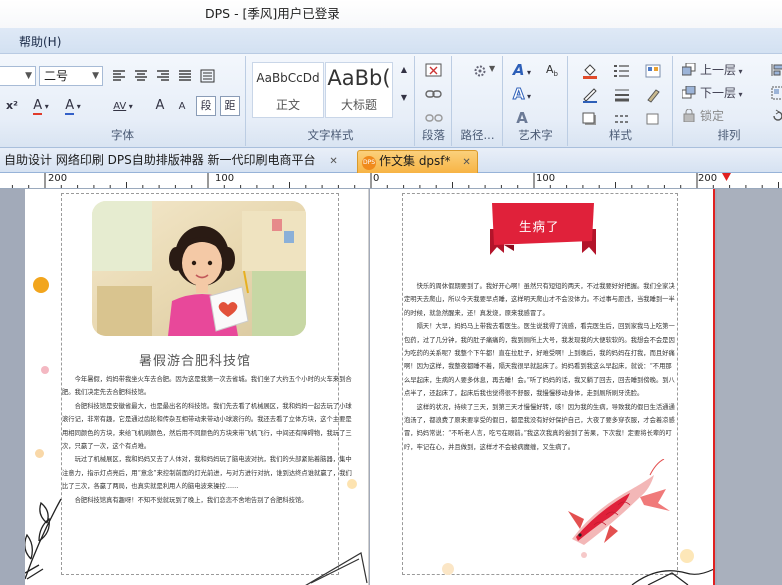 The height and width of the screenshot is (585, 782). I want to click on align-center-icon, so click(141, 75).